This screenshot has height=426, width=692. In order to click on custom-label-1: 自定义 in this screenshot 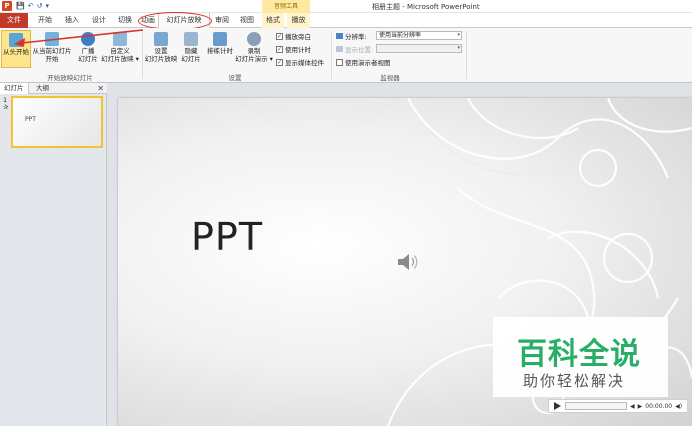, I will do `click(120, 51)`.